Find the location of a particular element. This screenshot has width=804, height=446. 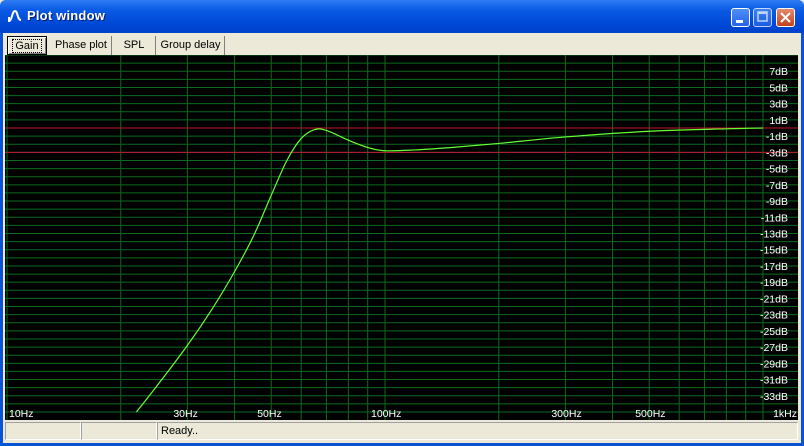

y-tick-label: -7dB is located at coordinates (777, 186).